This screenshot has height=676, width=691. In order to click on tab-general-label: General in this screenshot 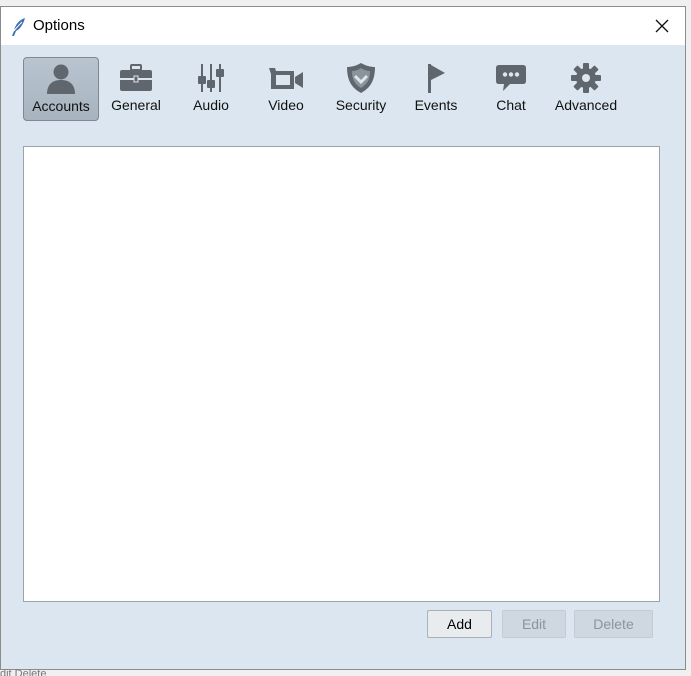, I will do `click(136, 105)`.